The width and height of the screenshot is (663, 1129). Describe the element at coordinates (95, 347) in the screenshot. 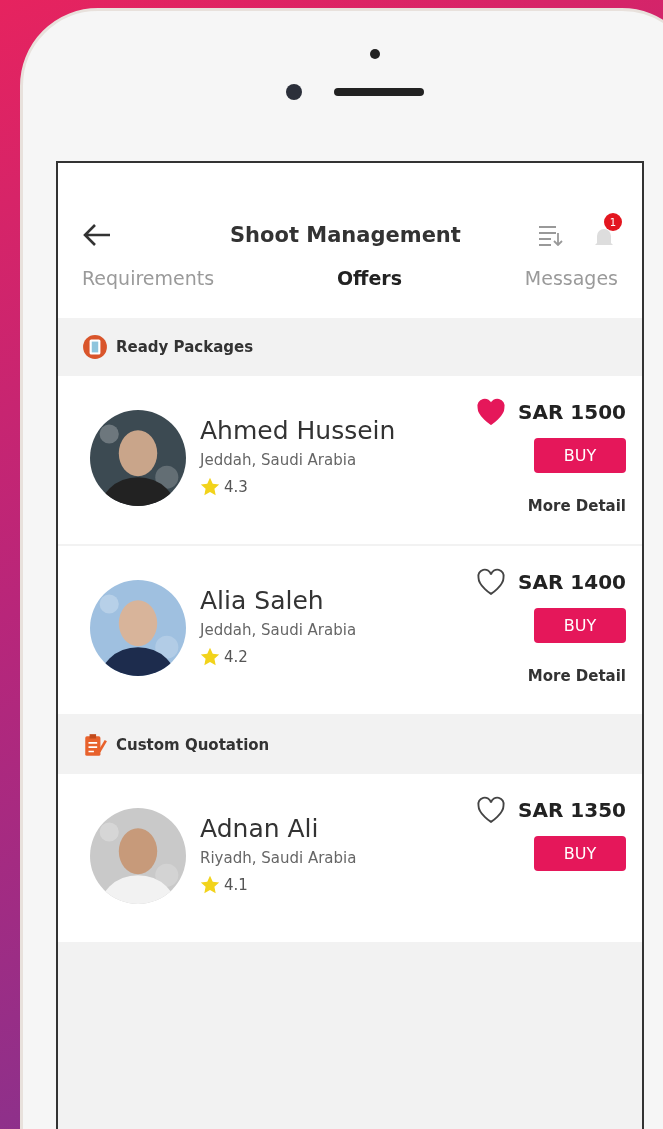

I see `package-icon` at that location.